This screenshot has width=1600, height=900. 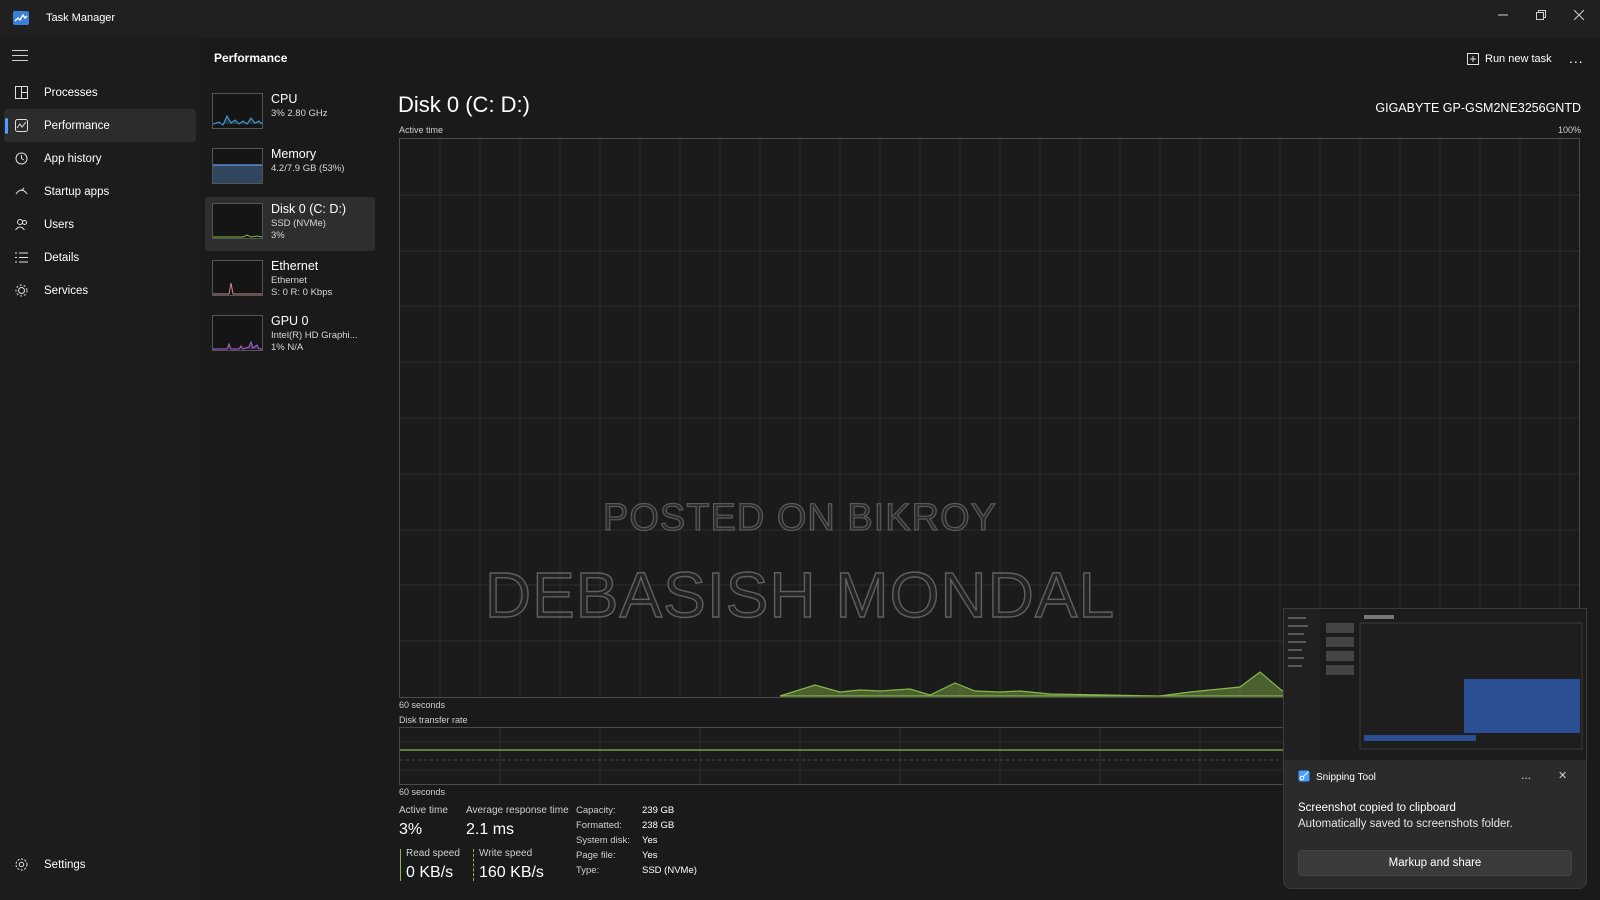 What do you see at coordinates (1473, 59) in the screenshot?
I see `run-task-icon` at bounding box center [1473, 59].